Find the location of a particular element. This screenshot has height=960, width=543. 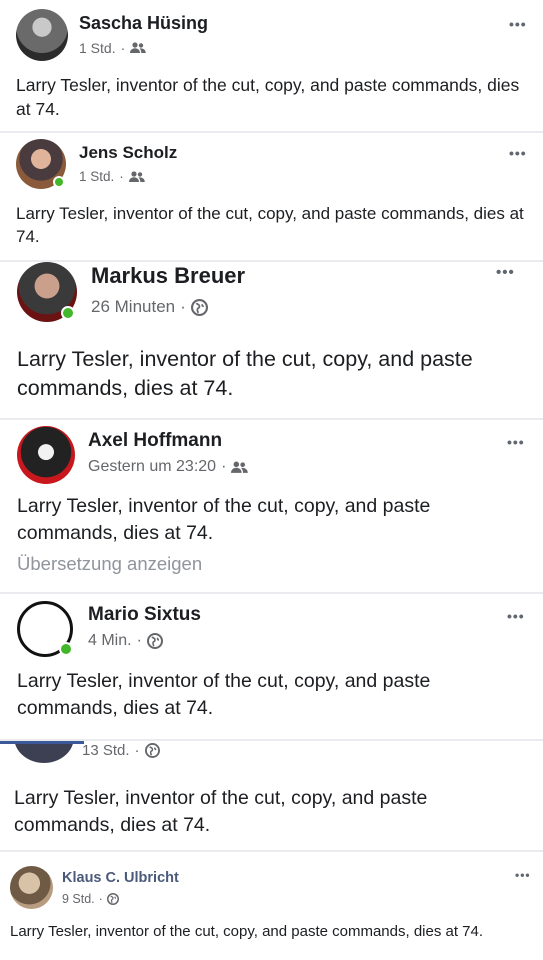

author-name: Jens Scholz is located at coordinates (128, 153).